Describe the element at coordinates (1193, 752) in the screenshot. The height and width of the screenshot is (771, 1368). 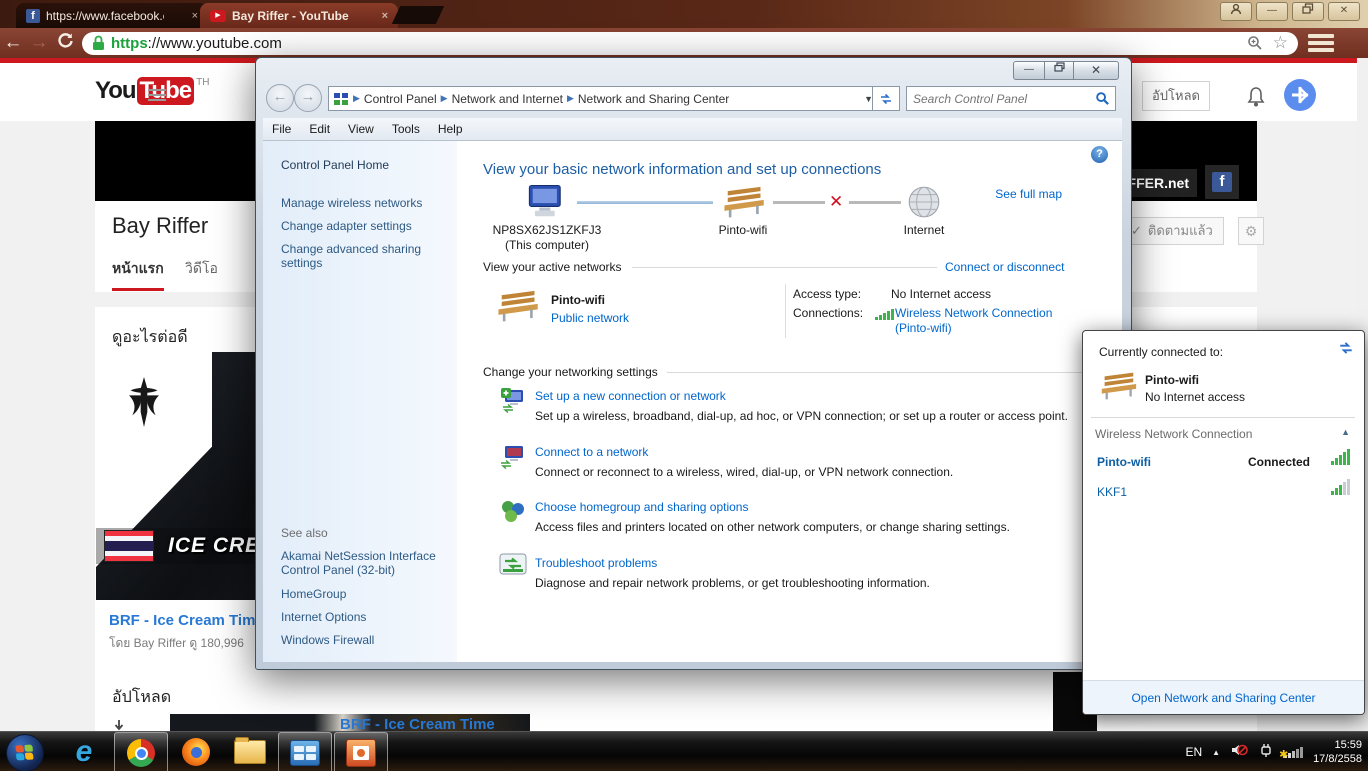
I see `language-indicator: EN` at that location.